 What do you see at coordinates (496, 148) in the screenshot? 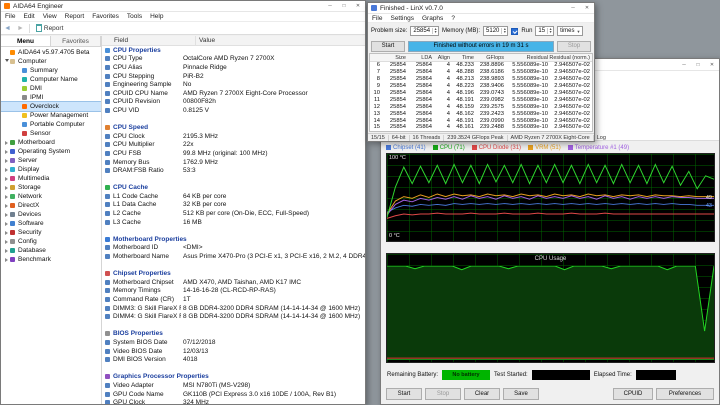
I see `legend-item: CPU Diode (31)` at bounding box center [496, 148].